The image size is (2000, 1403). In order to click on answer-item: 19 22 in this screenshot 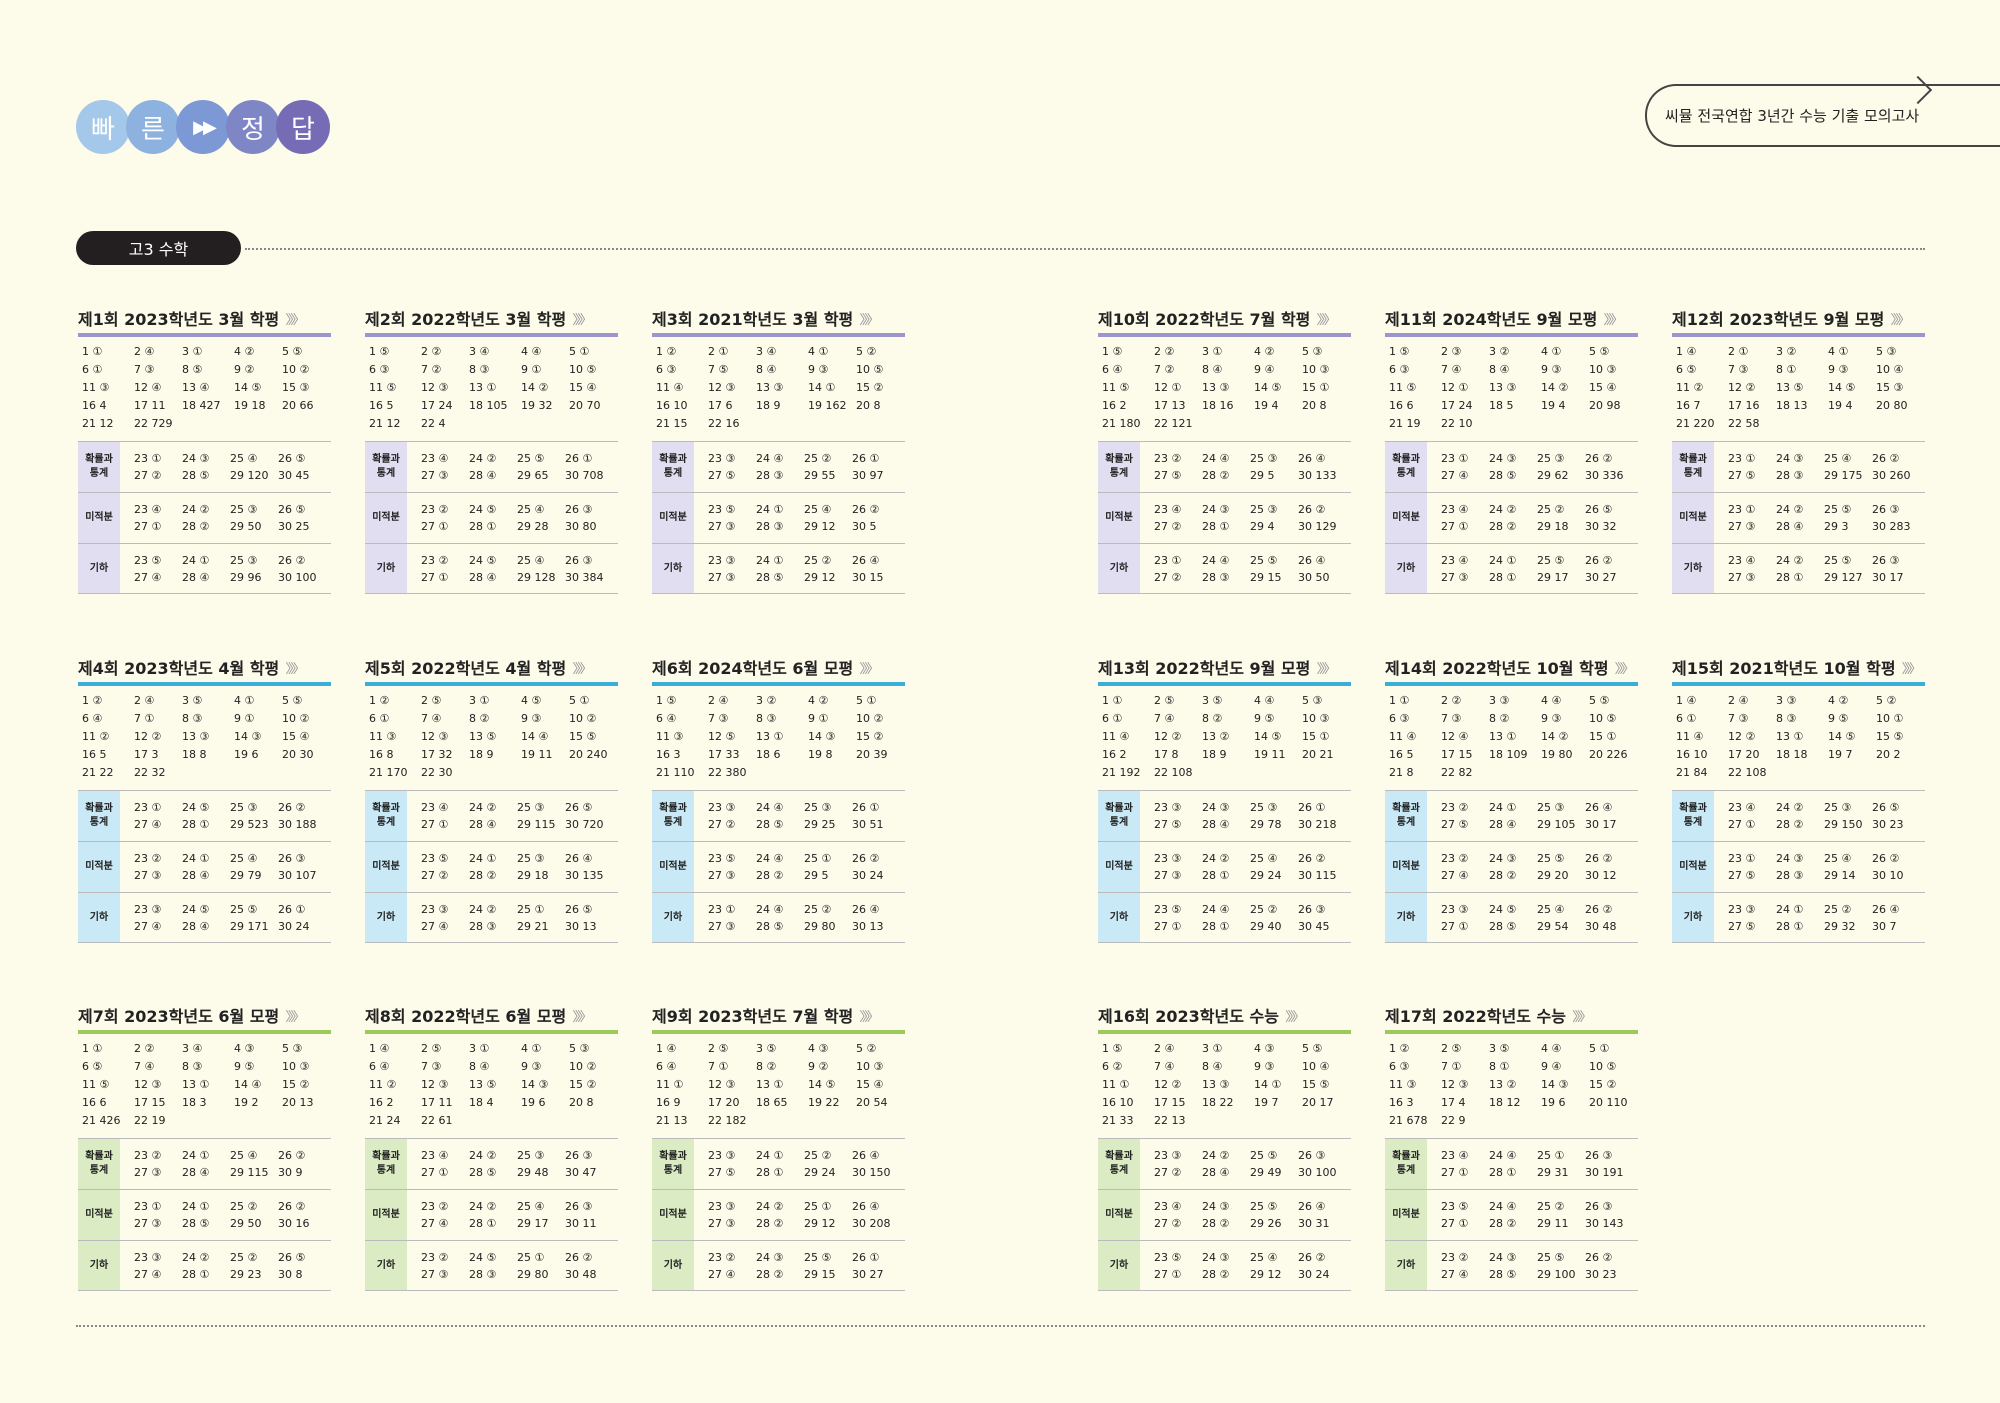, I will do `click(824, 1102)`.